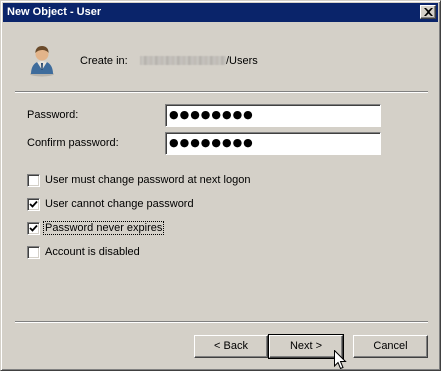 This screenshot has width=441, height=371. Describe the element at coordinates (54, 12) in the screenshot. I see `window-title: New Object - User` at that location.